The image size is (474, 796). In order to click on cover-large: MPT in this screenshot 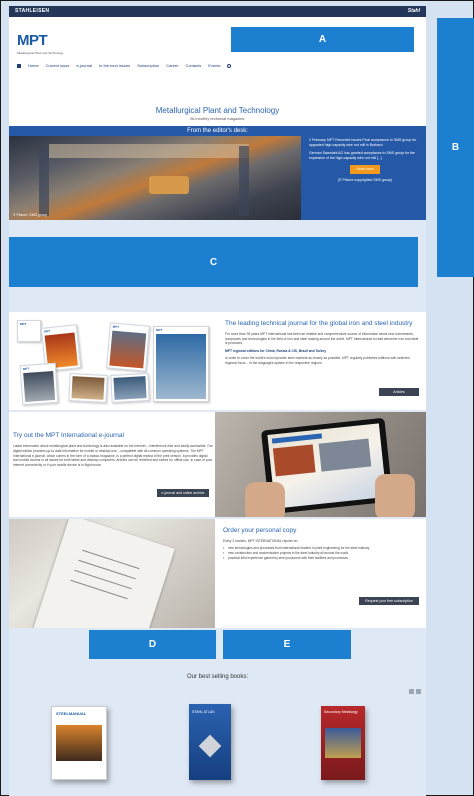, I will do `click(181, 364)`.